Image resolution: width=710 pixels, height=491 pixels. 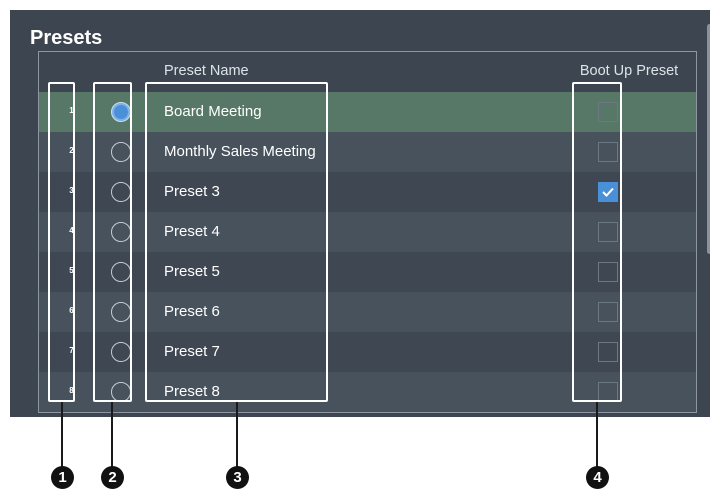 What do you see at coordinates (112, 242) in the screenshot?
I see `callout-box-radios` at bounding box center [112, 242].